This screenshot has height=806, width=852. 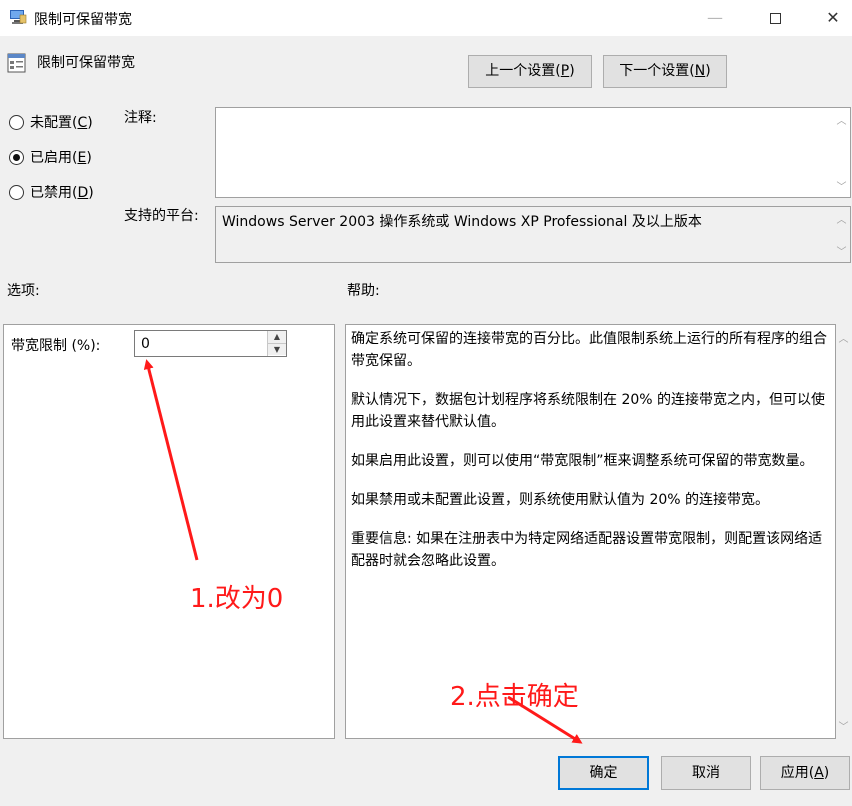 I want to click on help-paragraph: 如果启用此设置，则可以使用“带宽限制”框来调整系统可保留的带宽数量。, so click(x=582, y=461).